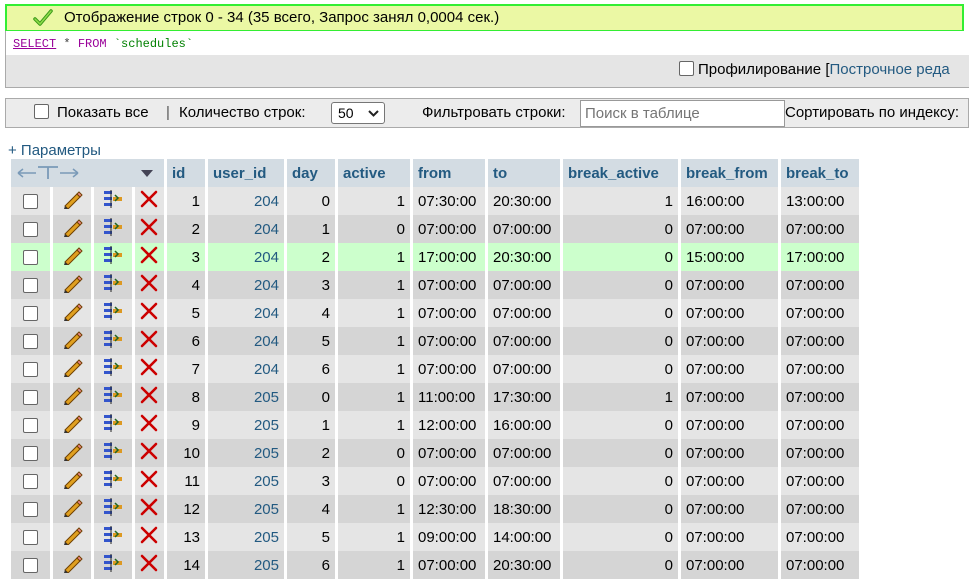 Image resolution: width=969 pixels, height=585 pixels. What do you see at coordinates (435, 565) in the screenshot?
I see `table-row: 14 205 6 1 07:00:00 20:30:00 0 07:00:00 07:00:00` at bounding box center [435, 565].